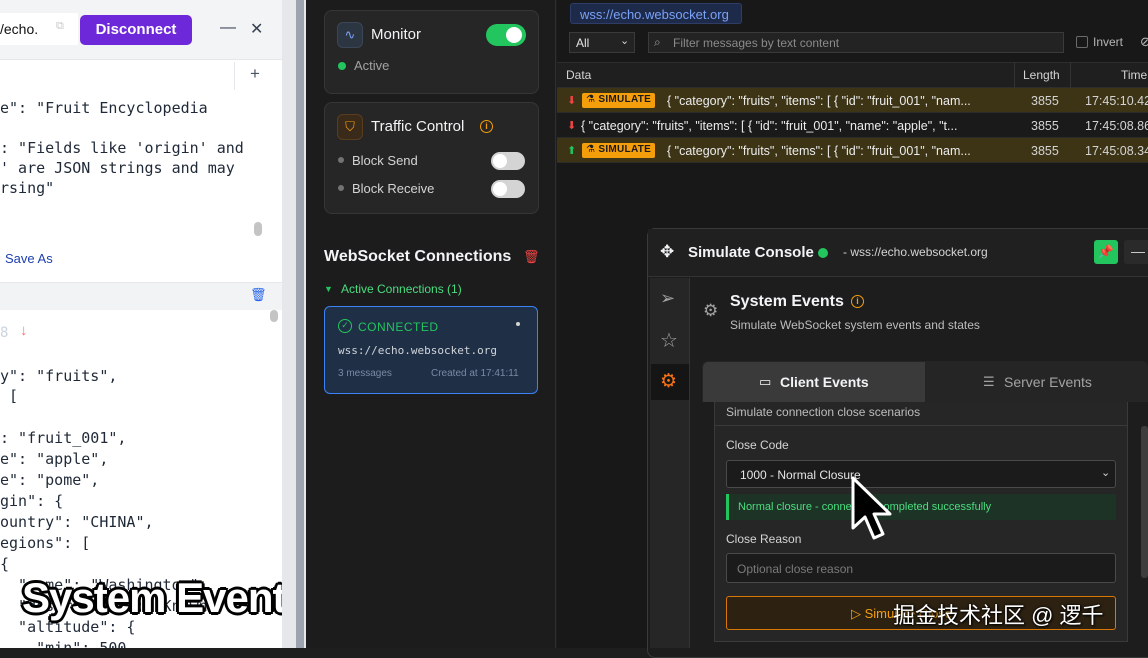 The image size is (1148, 658). What do you see at coordinates (59, 376) in the screenshot?
I see `code-line: y": "fruits",` at bounding box center [59, 376].